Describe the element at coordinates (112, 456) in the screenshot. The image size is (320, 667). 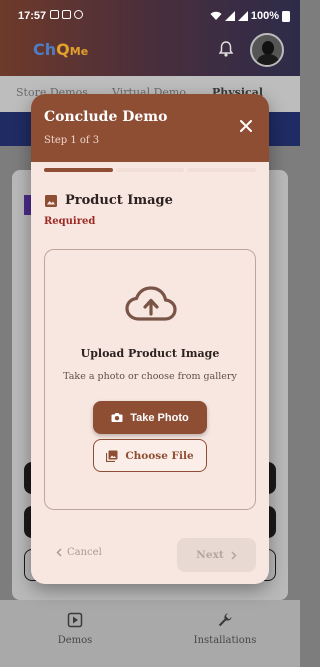
I see `gallery-icon` at that location.